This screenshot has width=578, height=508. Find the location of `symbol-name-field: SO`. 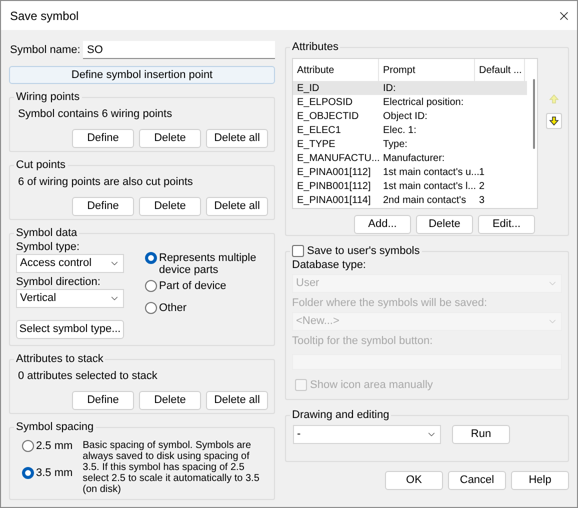

symbol-name-field: SO is located at coordinates (179, 50).